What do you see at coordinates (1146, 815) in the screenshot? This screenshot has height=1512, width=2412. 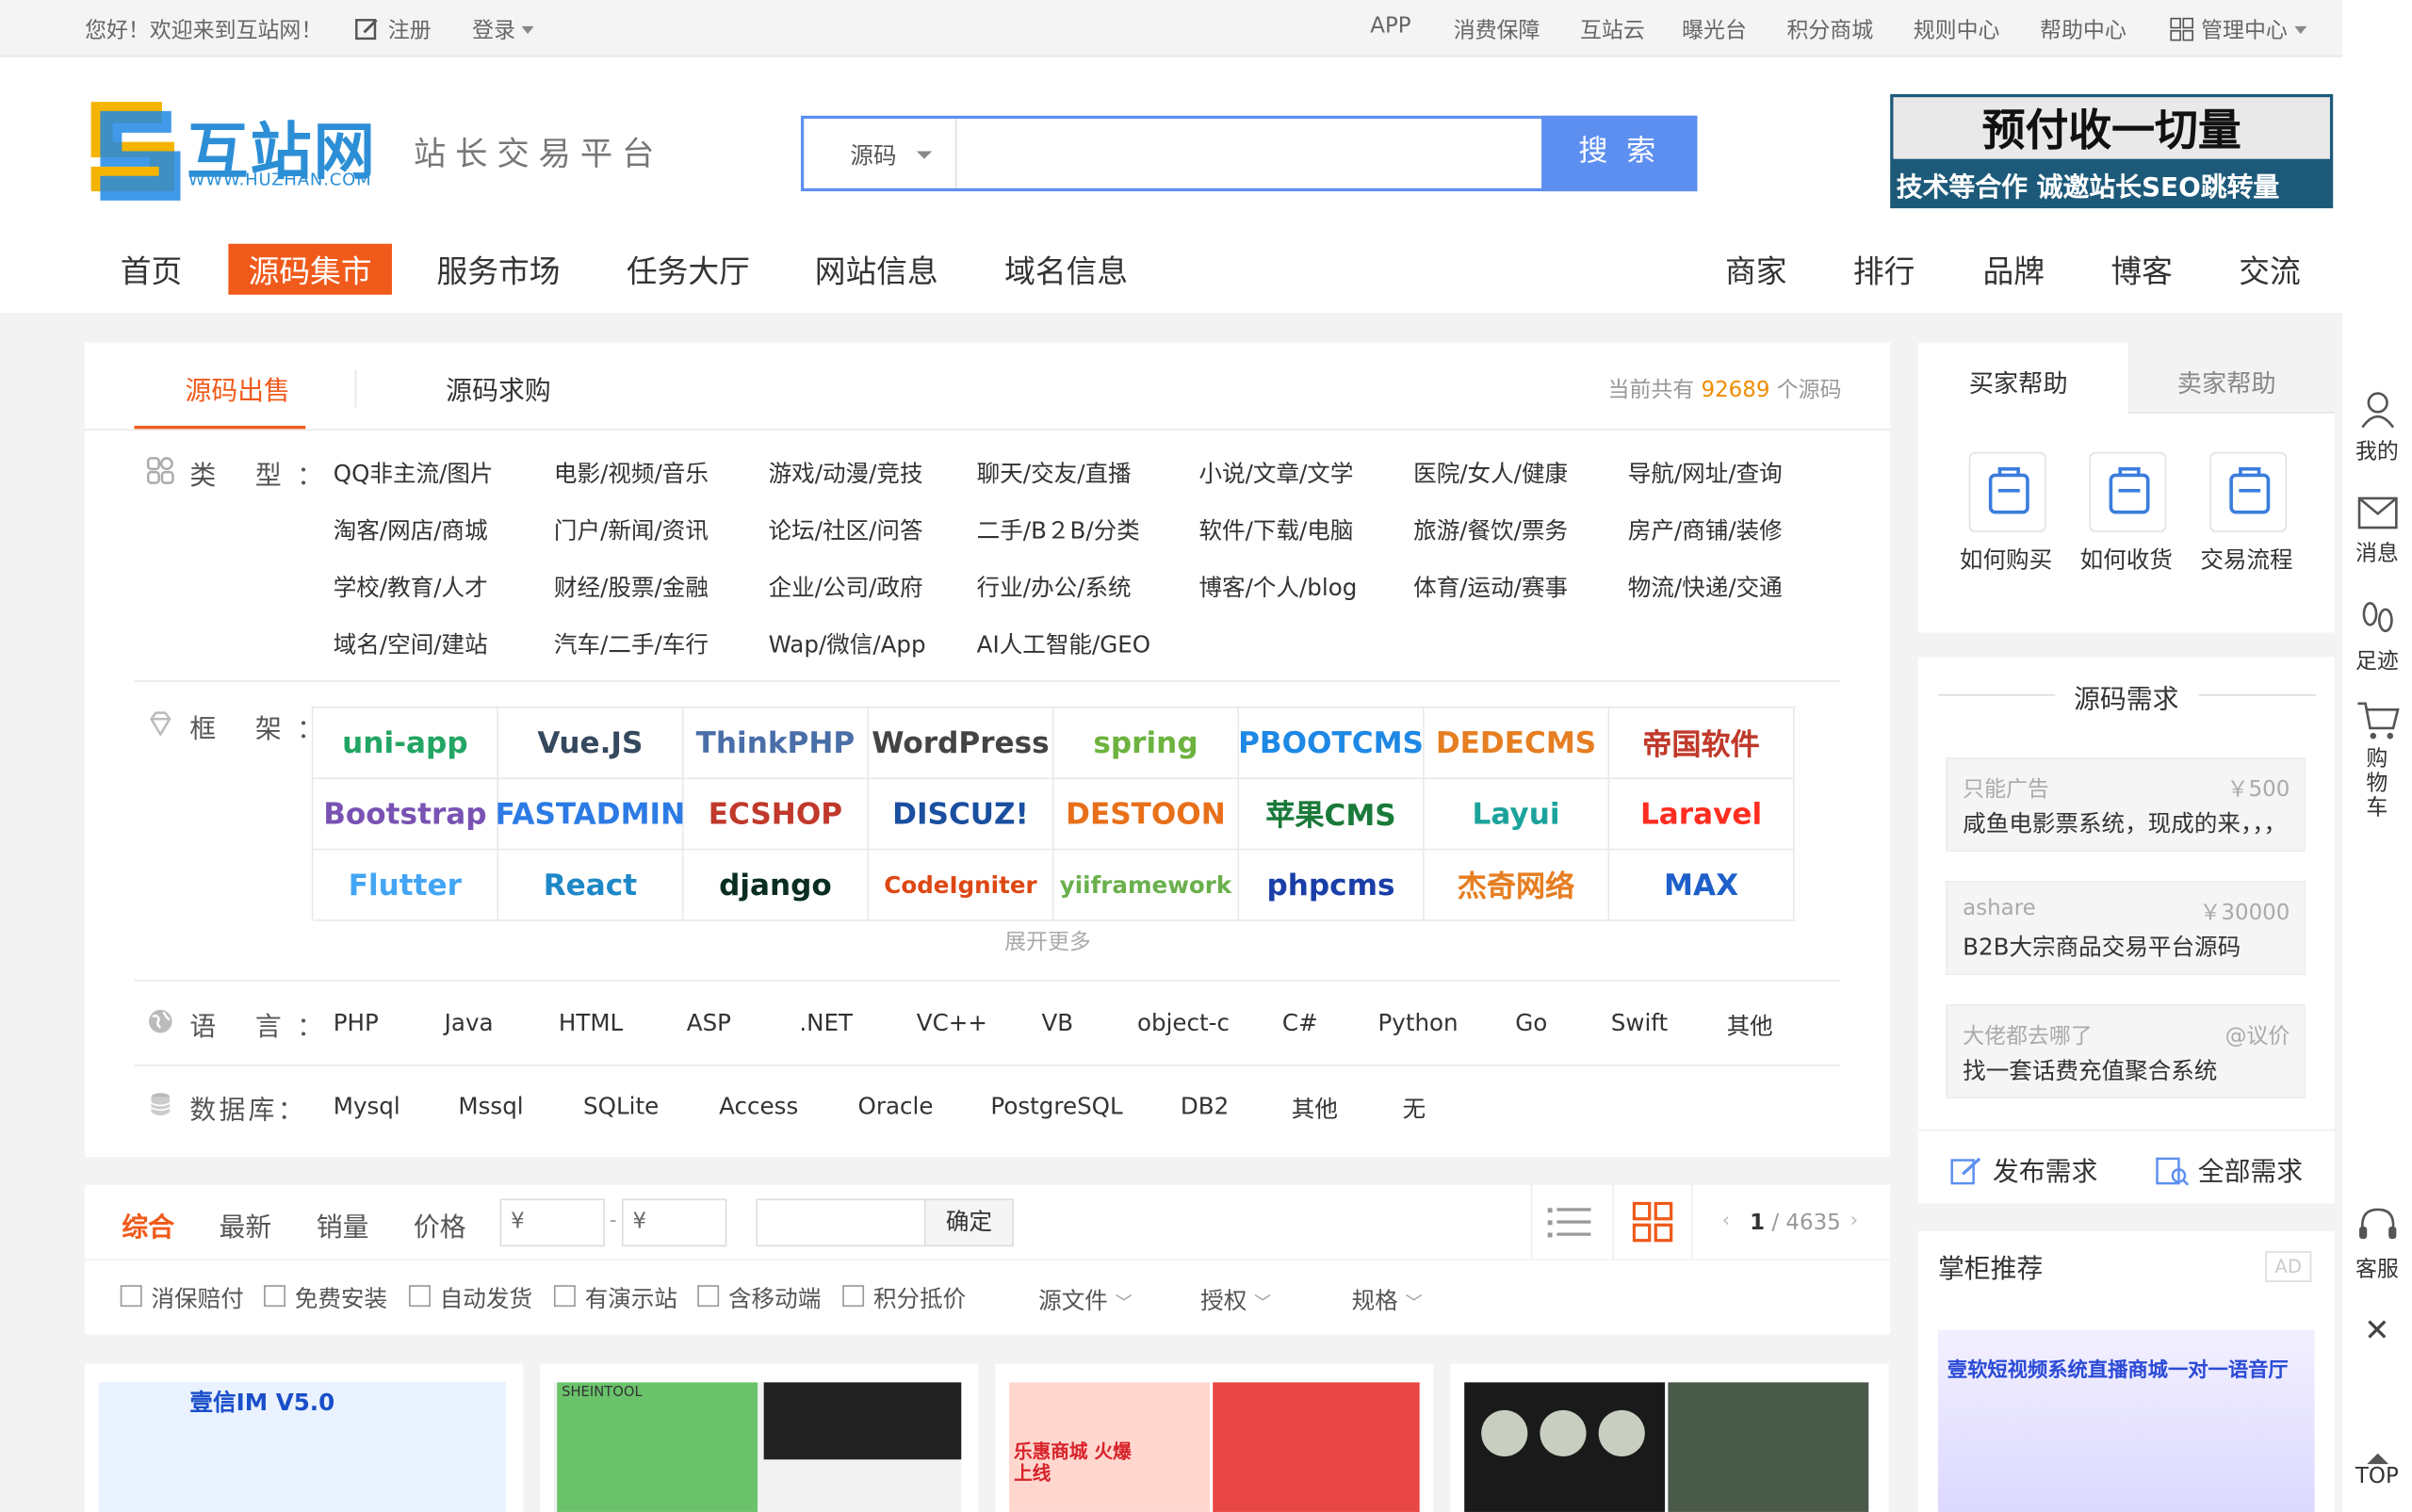 I see `framework-logo: DESTOON` at bounding box center [1146, 815].